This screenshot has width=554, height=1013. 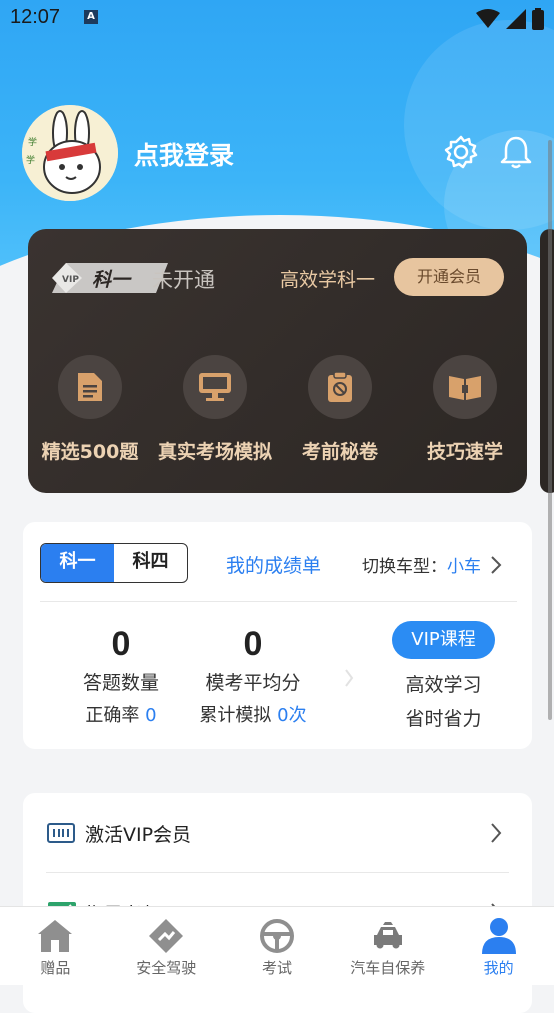 I want to click on accuracy-label: 正确率, so click(x=112, y=715).